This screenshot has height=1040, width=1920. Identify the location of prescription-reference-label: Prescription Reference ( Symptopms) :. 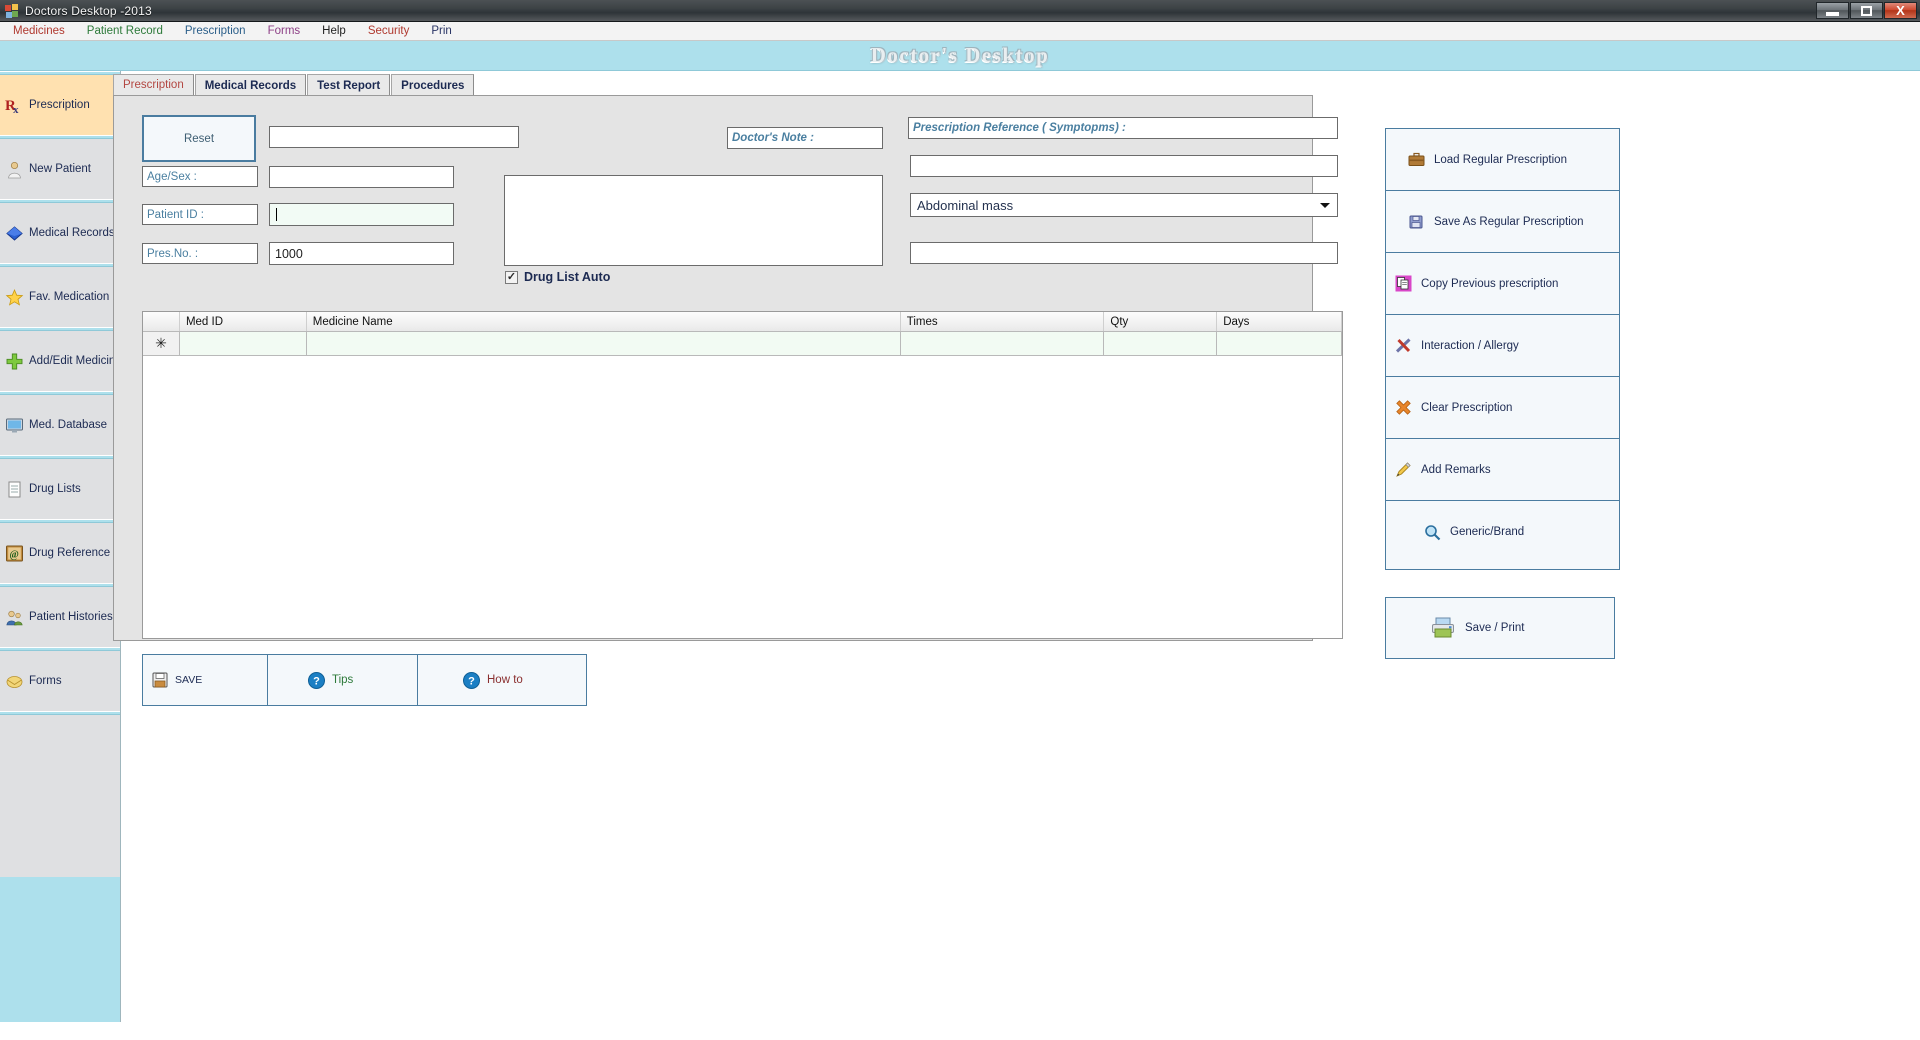
(1123, 128).